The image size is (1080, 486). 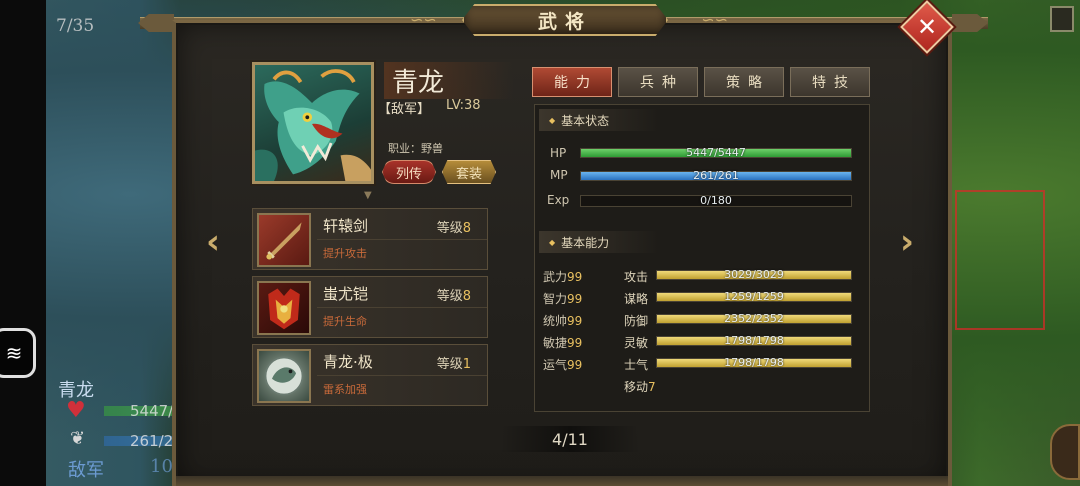 I want to click on hp-value: 5447/5447, so click(x=716, y=152).